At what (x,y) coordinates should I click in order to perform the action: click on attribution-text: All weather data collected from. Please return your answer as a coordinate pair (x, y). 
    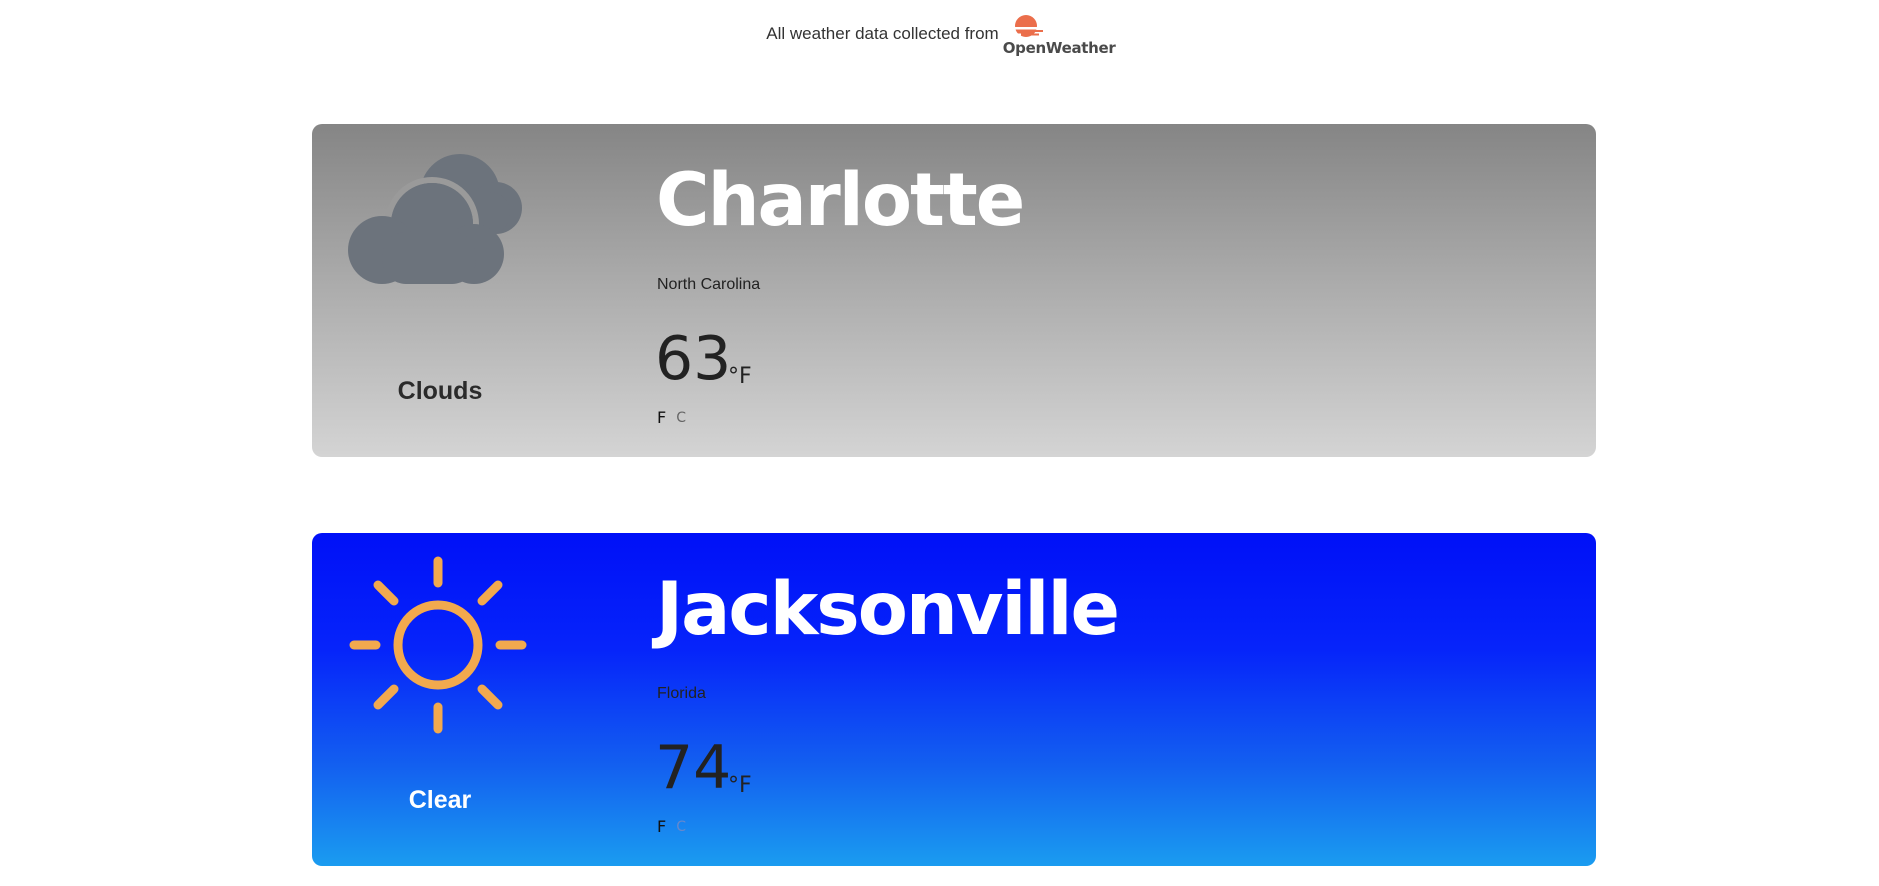
    Looking at the image, I should click on (882, 33).